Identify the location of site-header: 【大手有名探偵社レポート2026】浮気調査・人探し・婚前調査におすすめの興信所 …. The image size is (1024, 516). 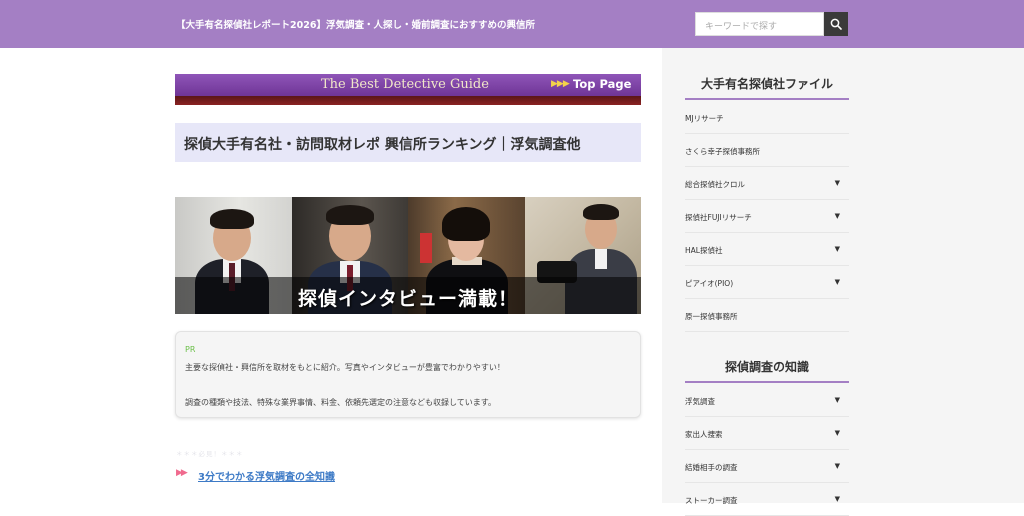
(512, 24).